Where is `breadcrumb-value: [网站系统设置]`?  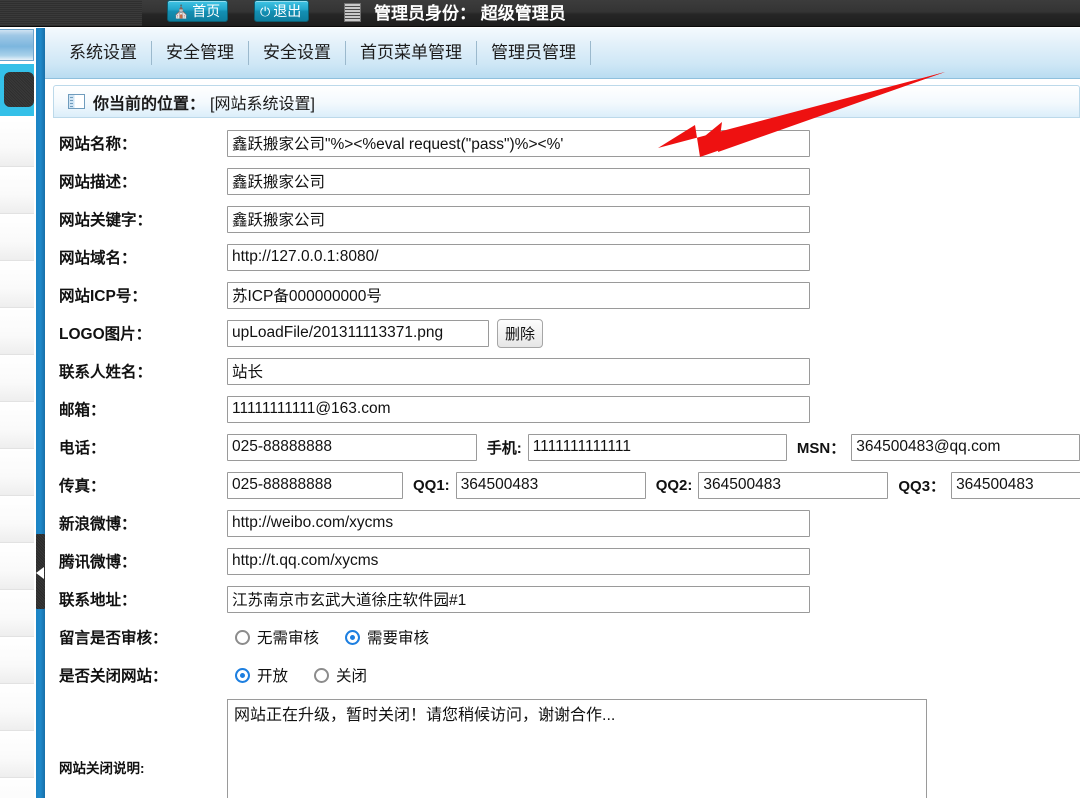
breadcrumb-value: [网站系统设置] is located at coordinates (262, 104).